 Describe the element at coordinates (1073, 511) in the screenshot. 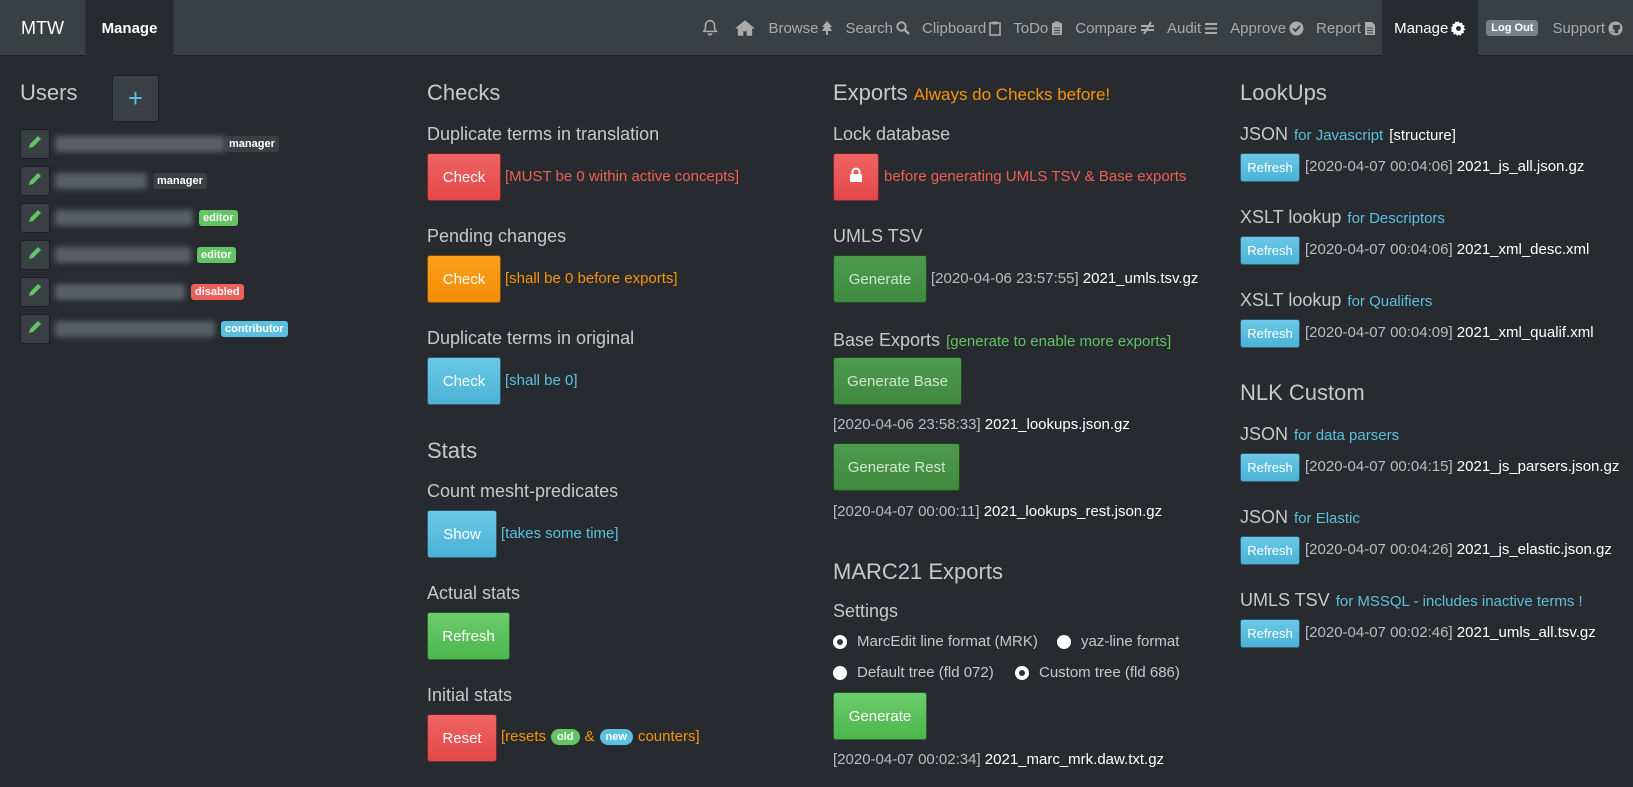

I see `rest-file-link: 2021_lookups_rest.json.gz` at that location.